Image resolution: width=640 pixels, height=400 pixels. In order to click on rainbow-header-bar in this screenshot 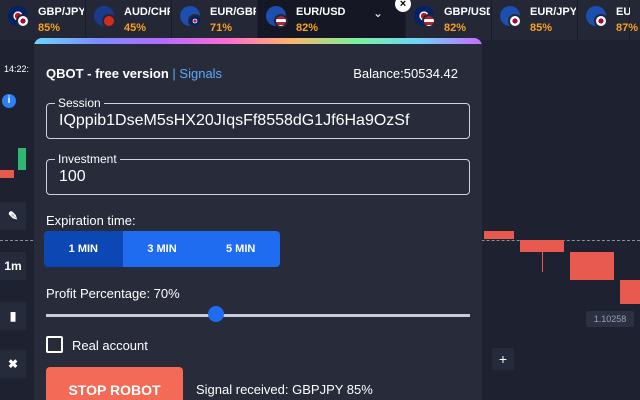, I will do `click(258, 41)`.